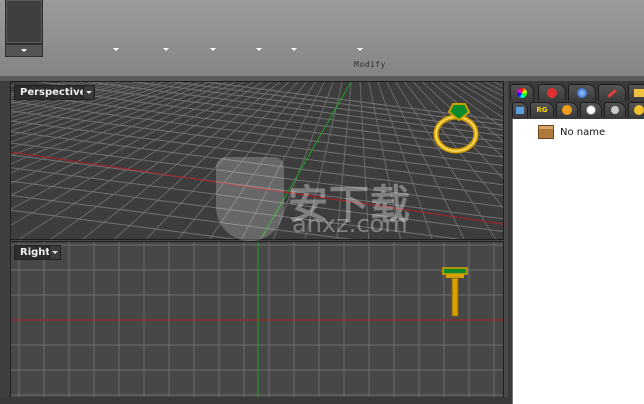 The width and height of the screenshot is (644, 404). I want to click on right-view-dropdown, so click(55, 252).